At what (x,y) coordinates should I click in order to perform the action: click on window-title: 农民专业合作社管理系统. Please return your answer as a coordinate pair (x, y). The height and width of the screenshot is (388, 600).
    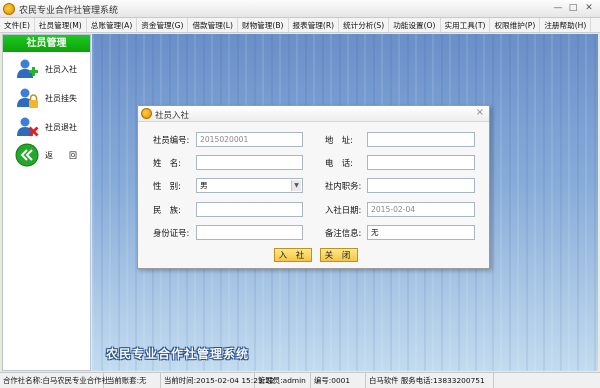
    Looking at the image, I should click on (69, 11).